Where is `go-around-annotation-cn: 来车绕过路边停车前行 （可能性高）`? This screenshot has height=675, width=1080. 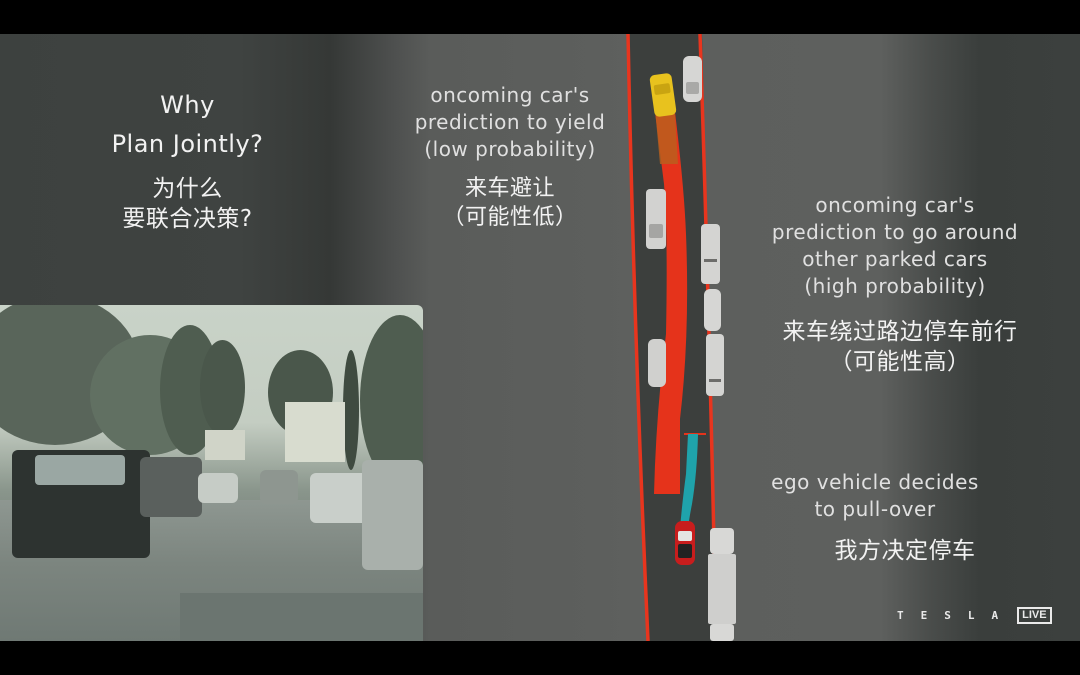 go-around-annotation-cn: 来车绕过路边停车前行 （可能性高） is located at coordinates (900, 347).